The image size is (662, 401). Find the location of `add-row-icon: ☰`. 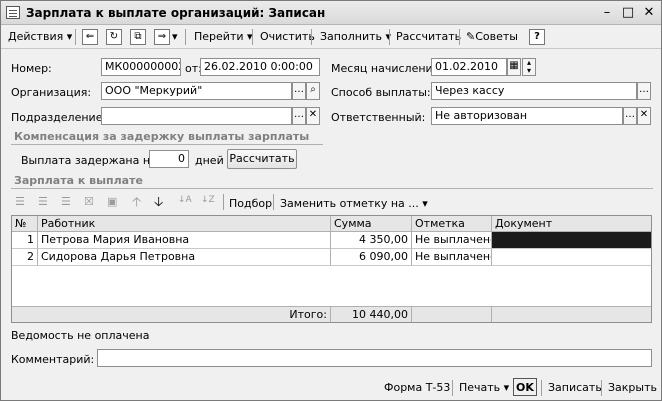

add-row-icon: ☰ is located at coordinates (20, 201).